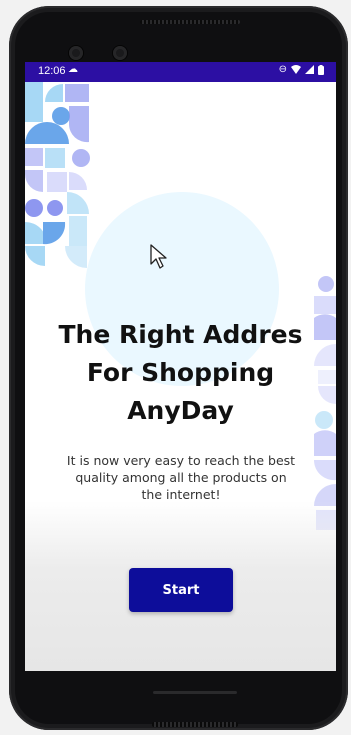  I want to click on decorative-shapes-left, so click(57, 175).